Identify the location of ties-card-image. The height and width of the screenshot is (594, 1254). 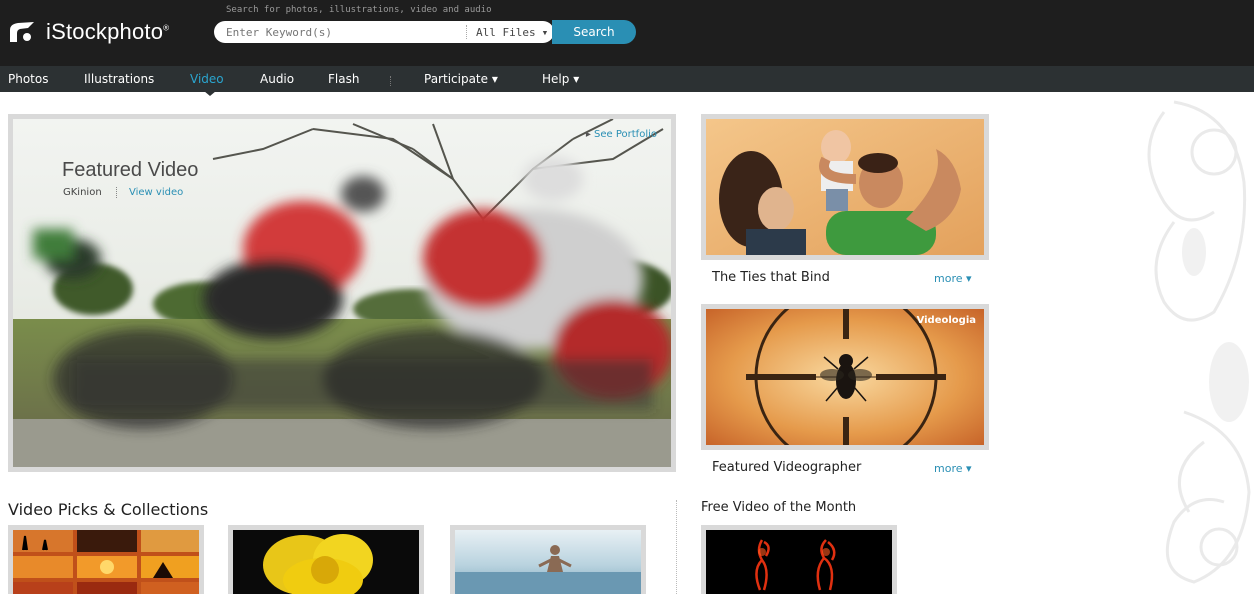
(845, 187).